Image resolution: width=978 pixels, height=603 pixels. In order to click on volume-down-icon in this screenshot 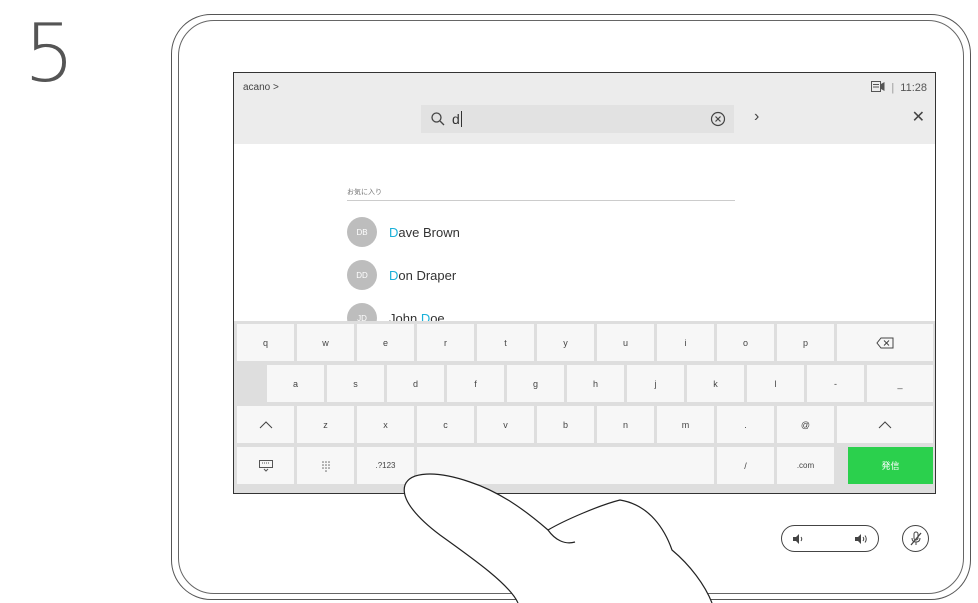, I will do `click(798, 539)`.